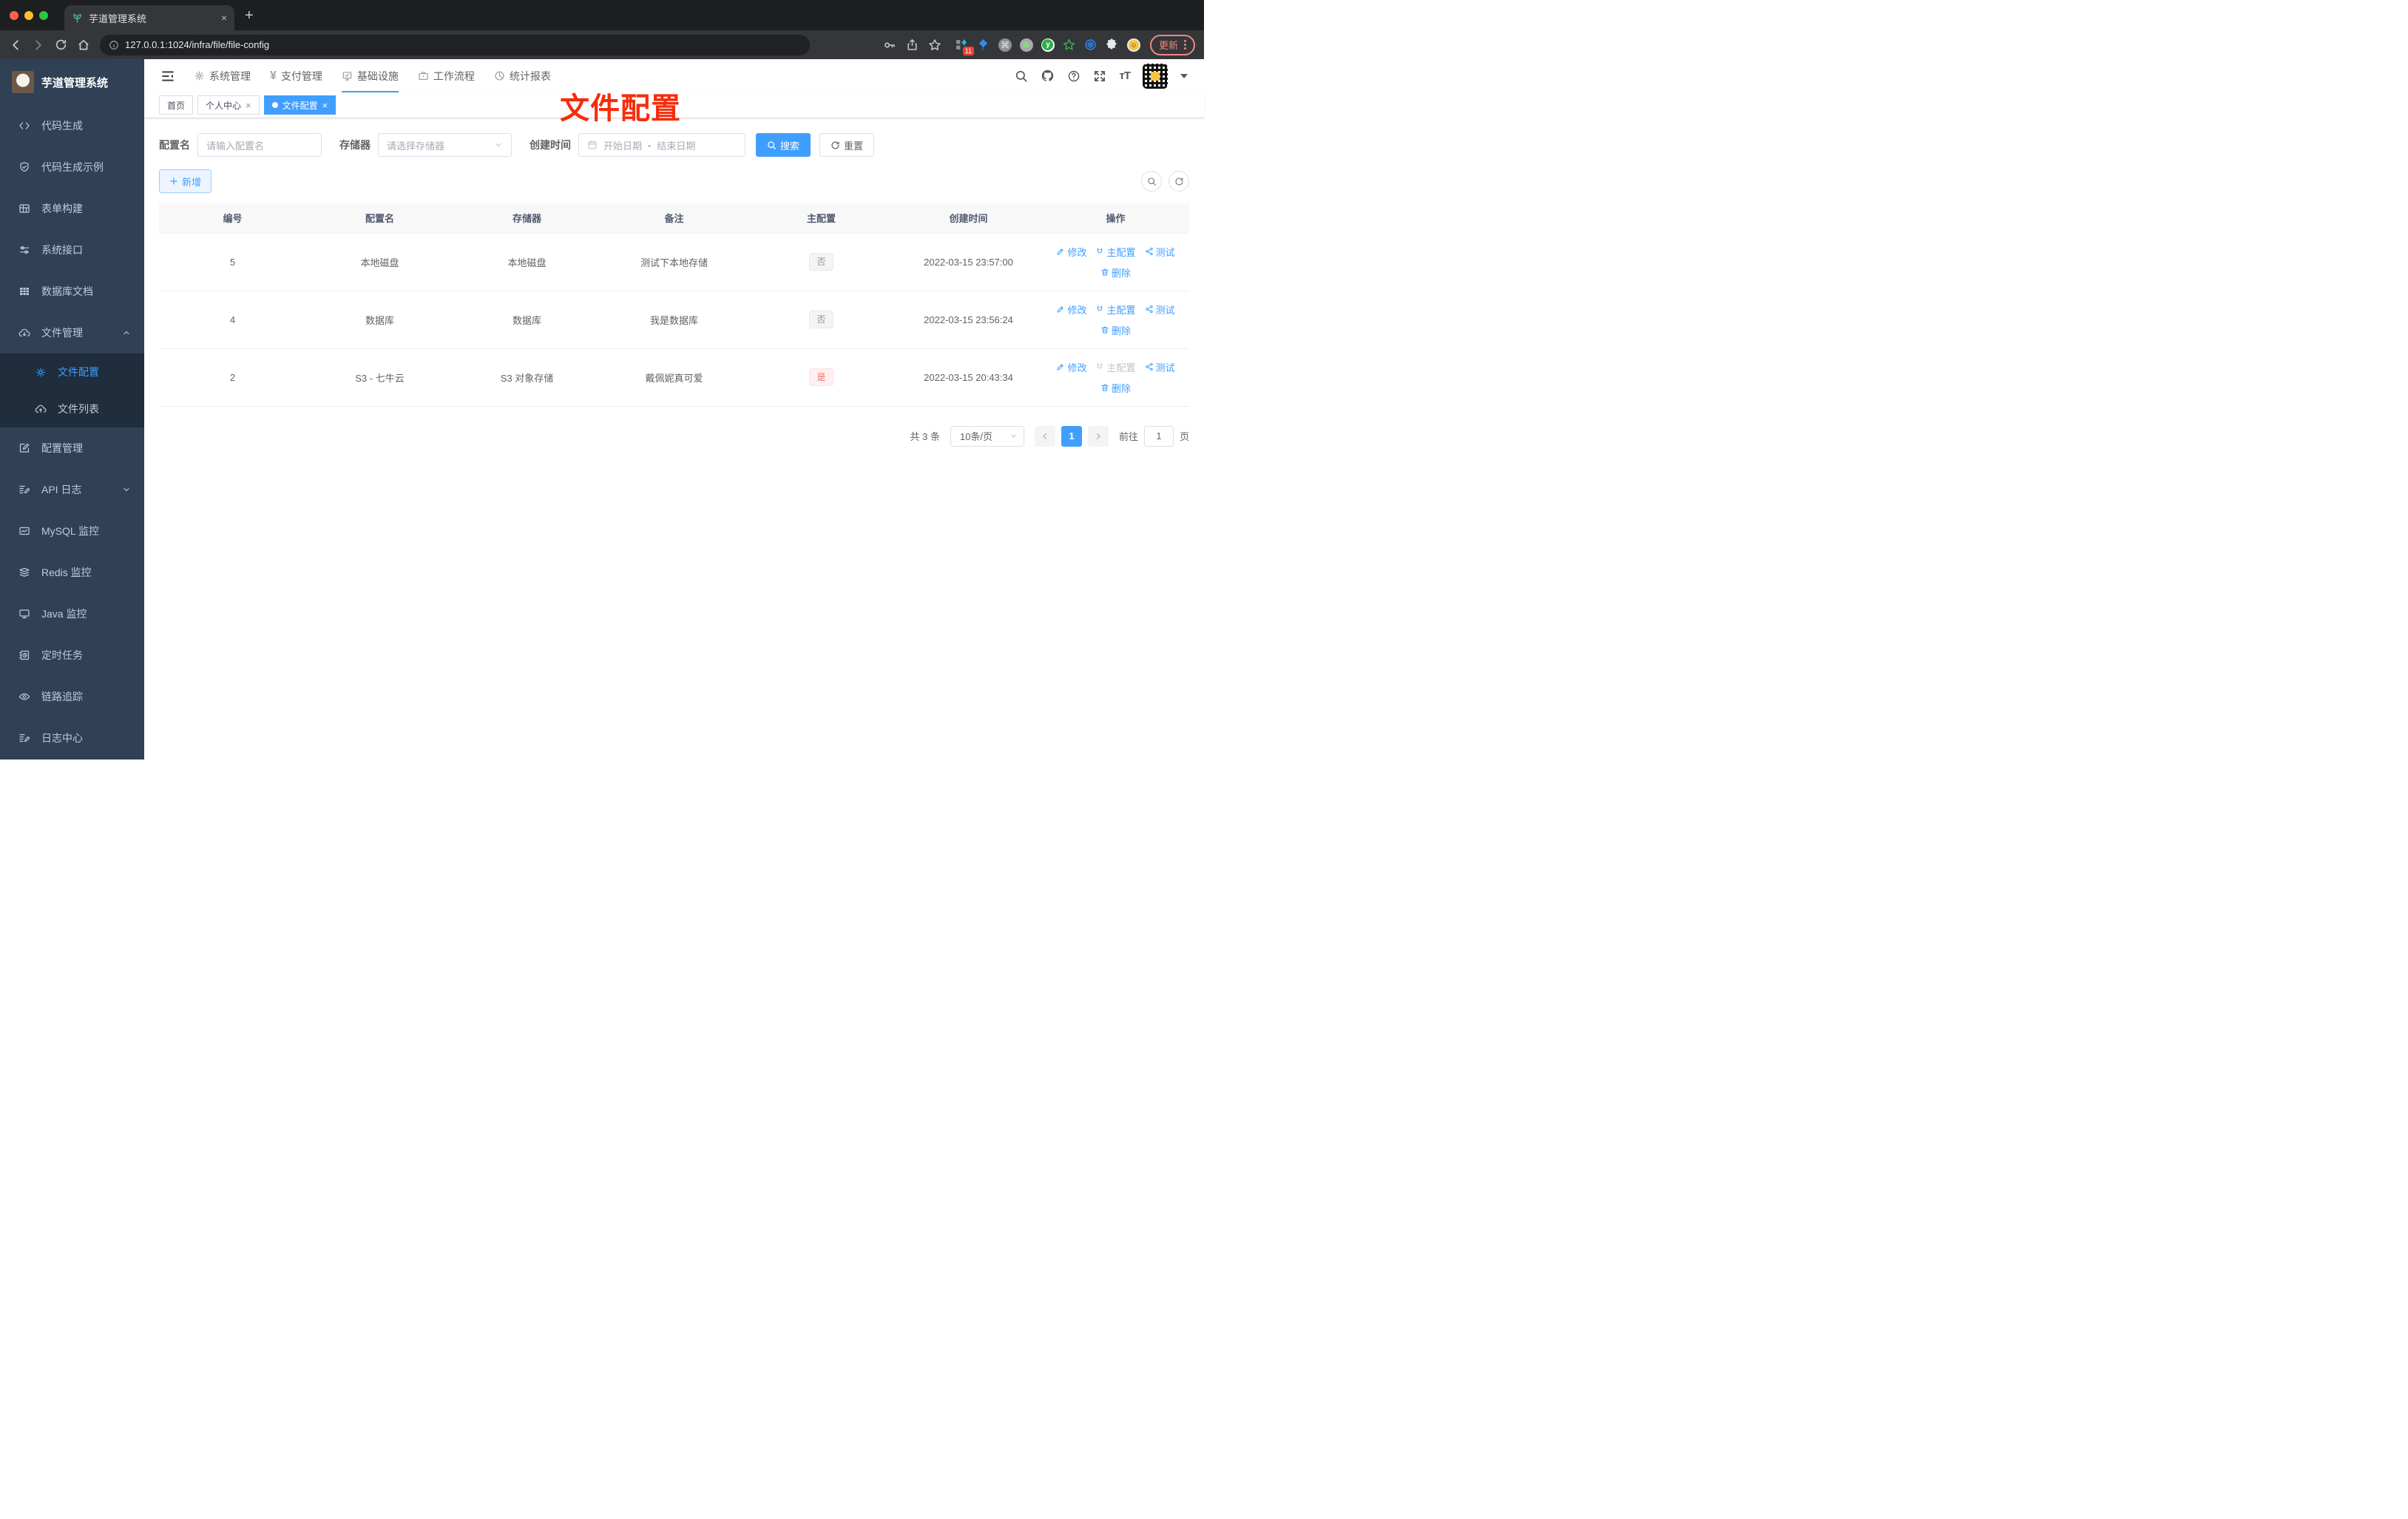  What do you see at coordinates (72, 125) in the screenshot?
I see `sidebar-item-code-gen: 代码生成` at bounding box center [72, 125].